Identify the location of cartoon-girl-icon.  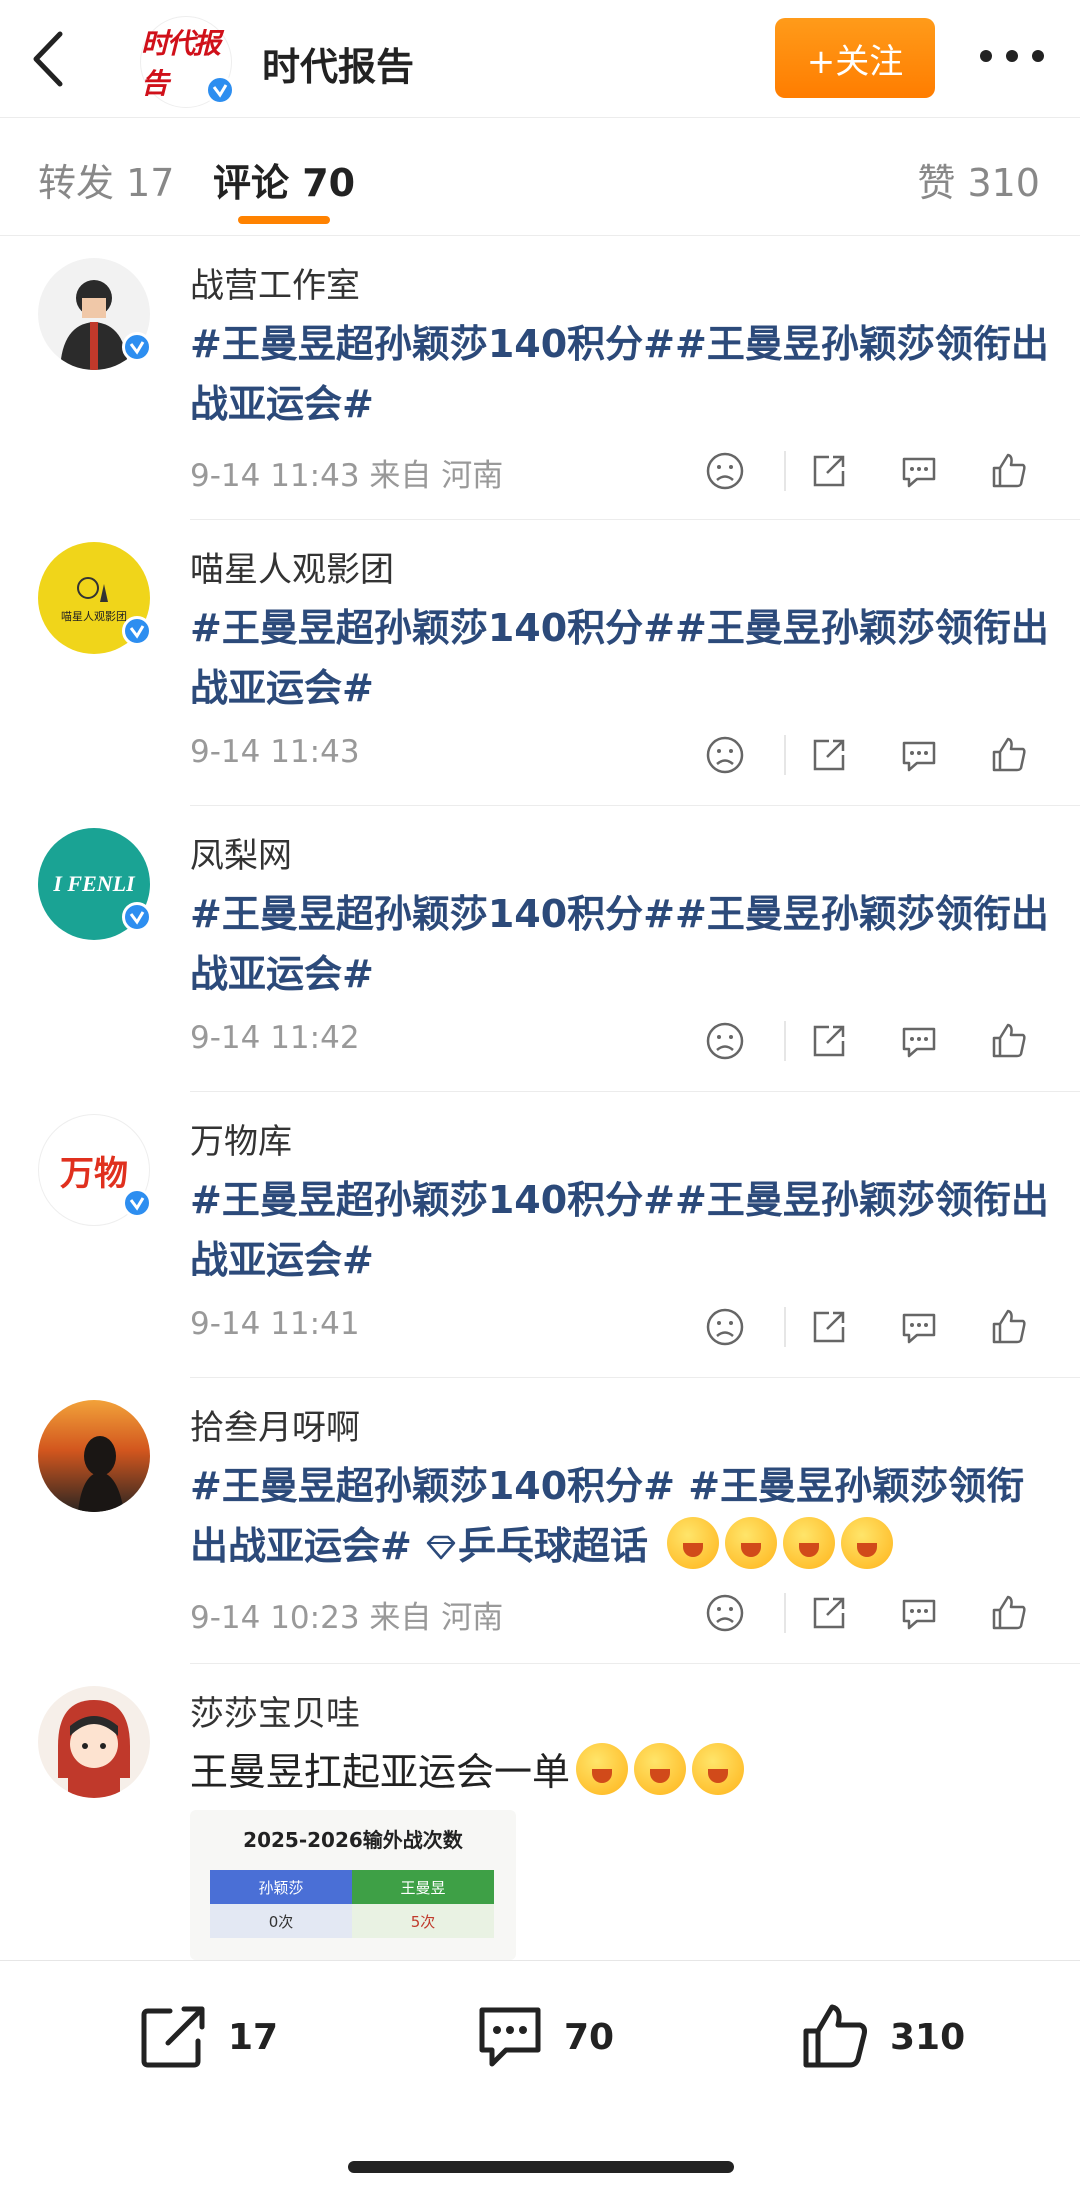
(94, 1749).